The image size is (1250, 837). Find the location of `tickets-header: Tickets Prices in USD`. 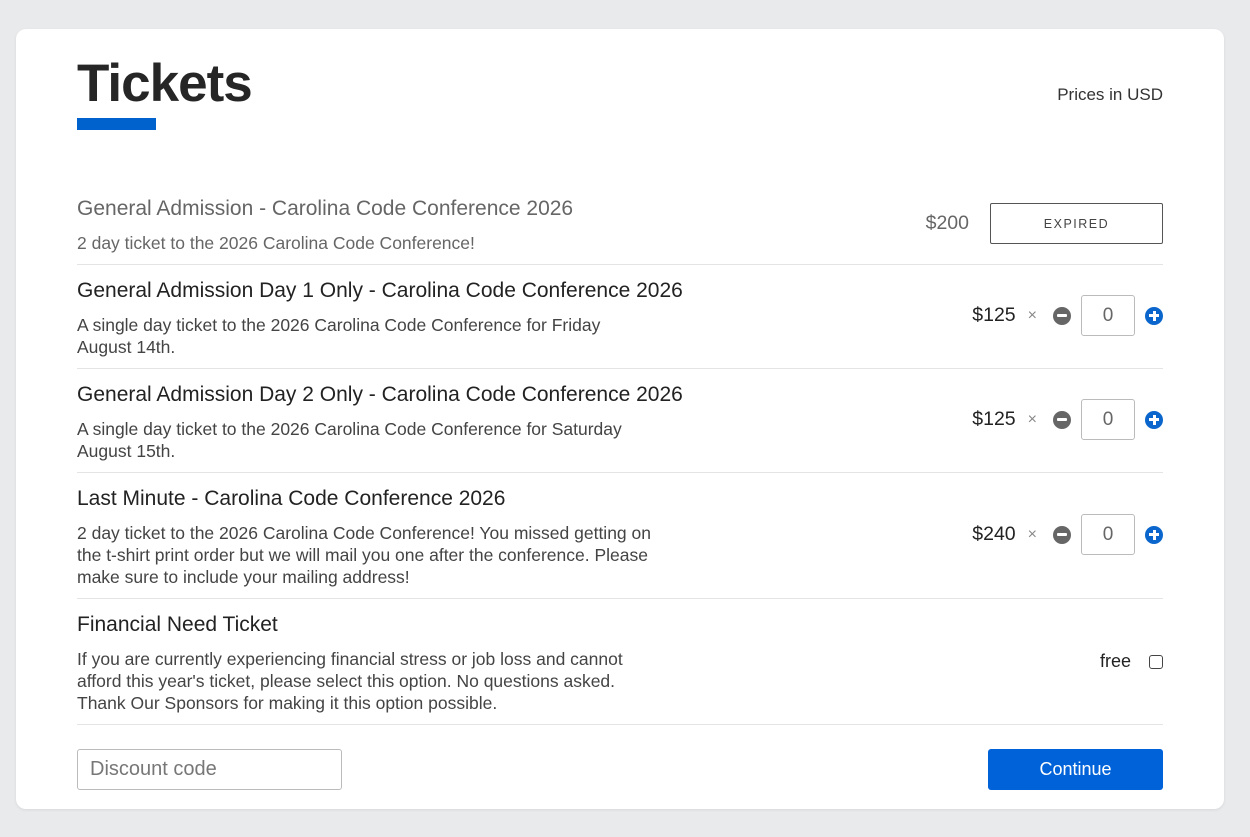

tickets-header: Tickets Prices in USD is located at coordinates (620, 95).